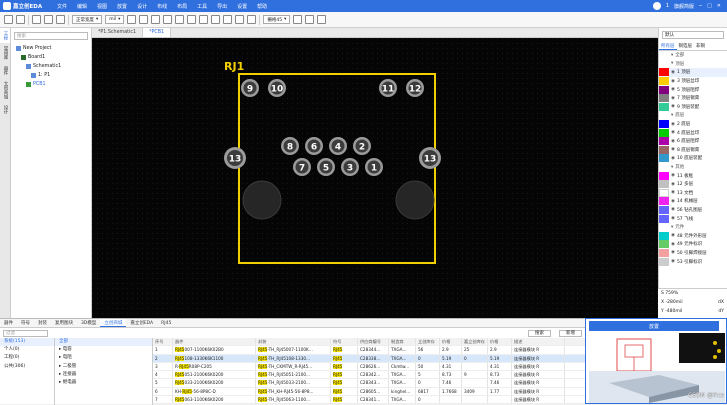 This screenshot has width=727, height=405. I want to click on layer-row: ◉ 13 文档, so click(693, 193).